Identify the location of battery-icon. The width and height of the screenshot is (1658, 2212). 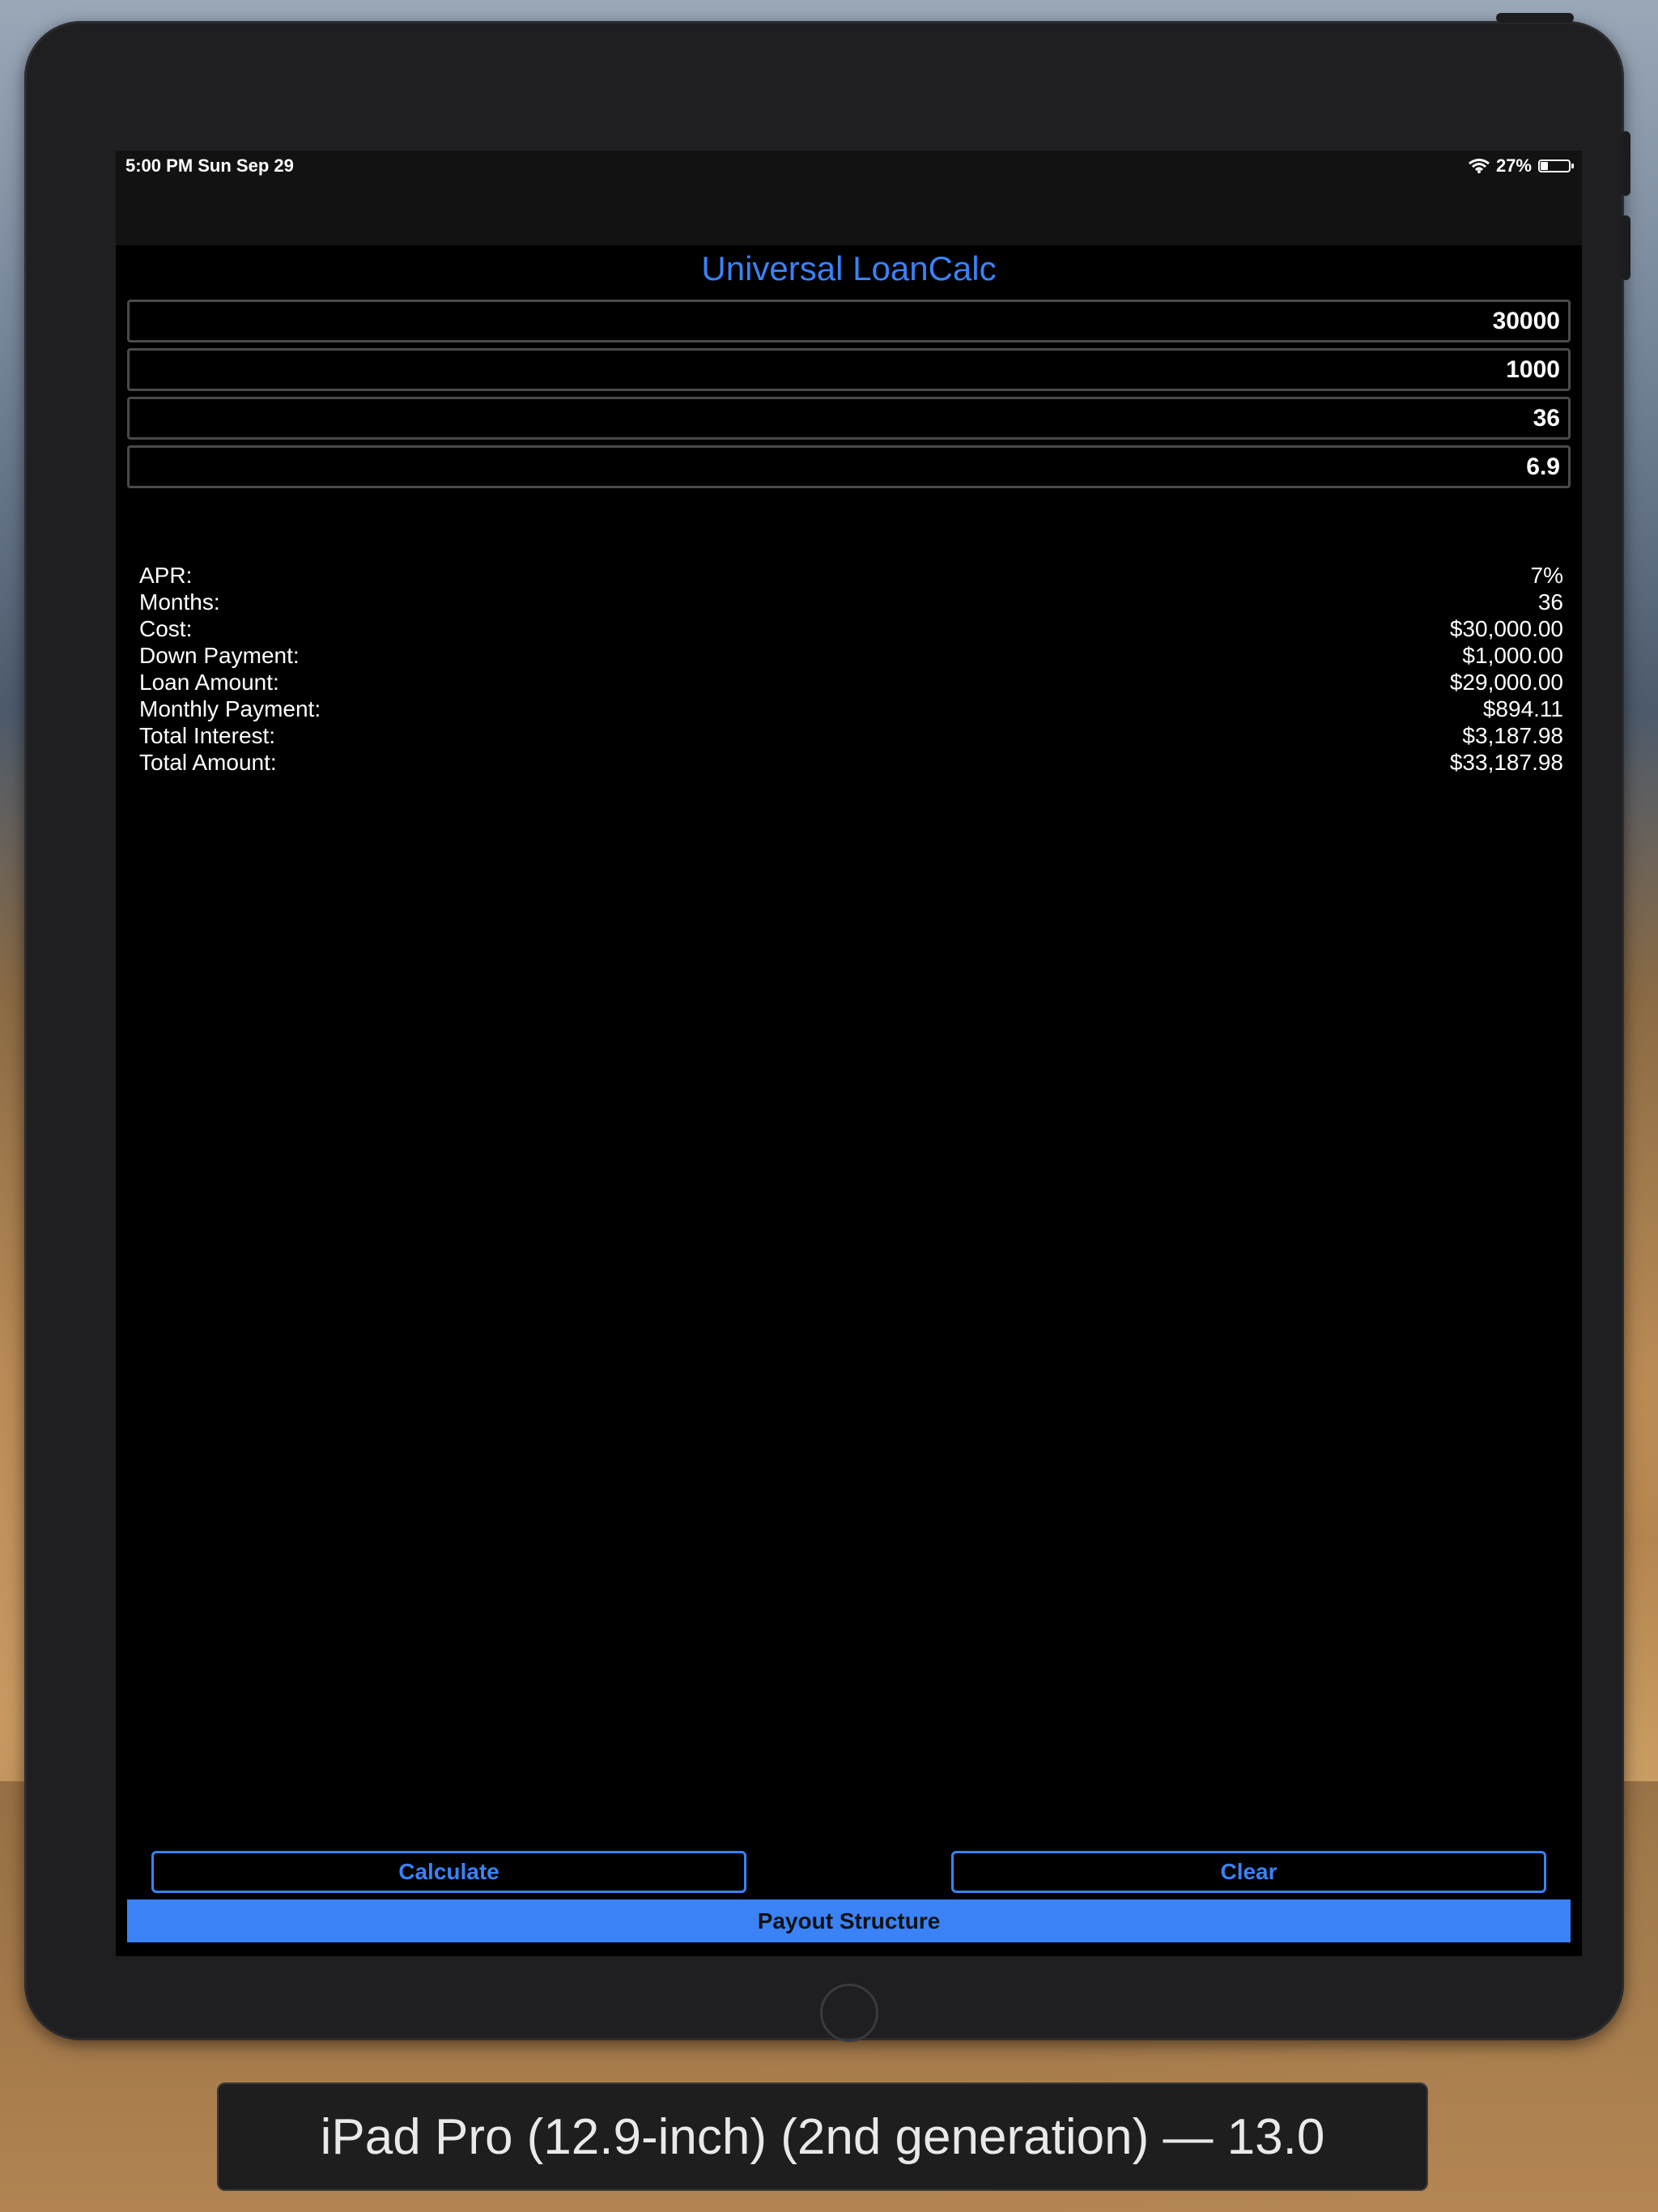
(1556, 166).